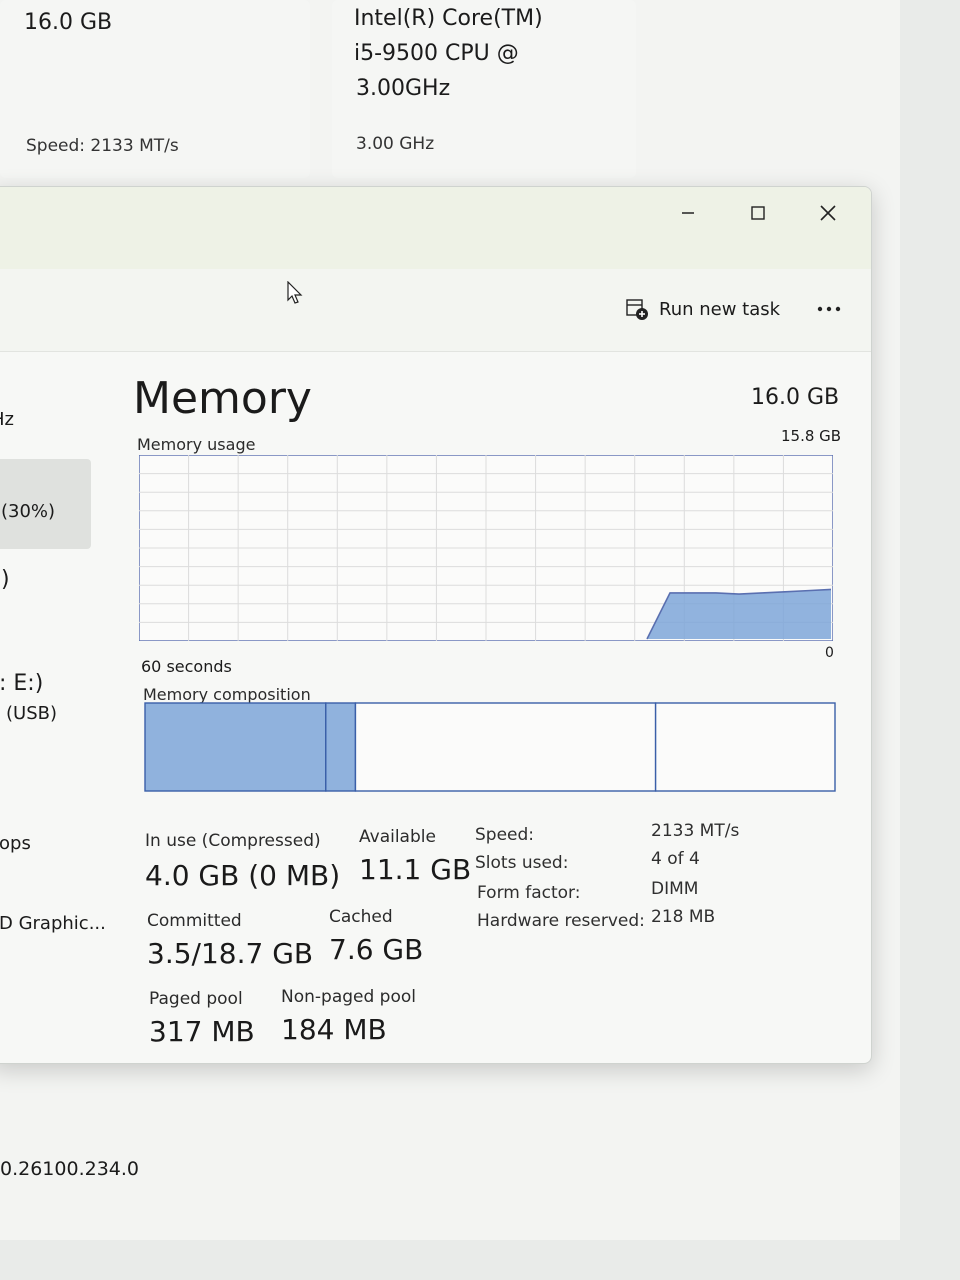 The image size is (960, 1280). I want to click on available-value: 11.1 GB, so click(415, 869).